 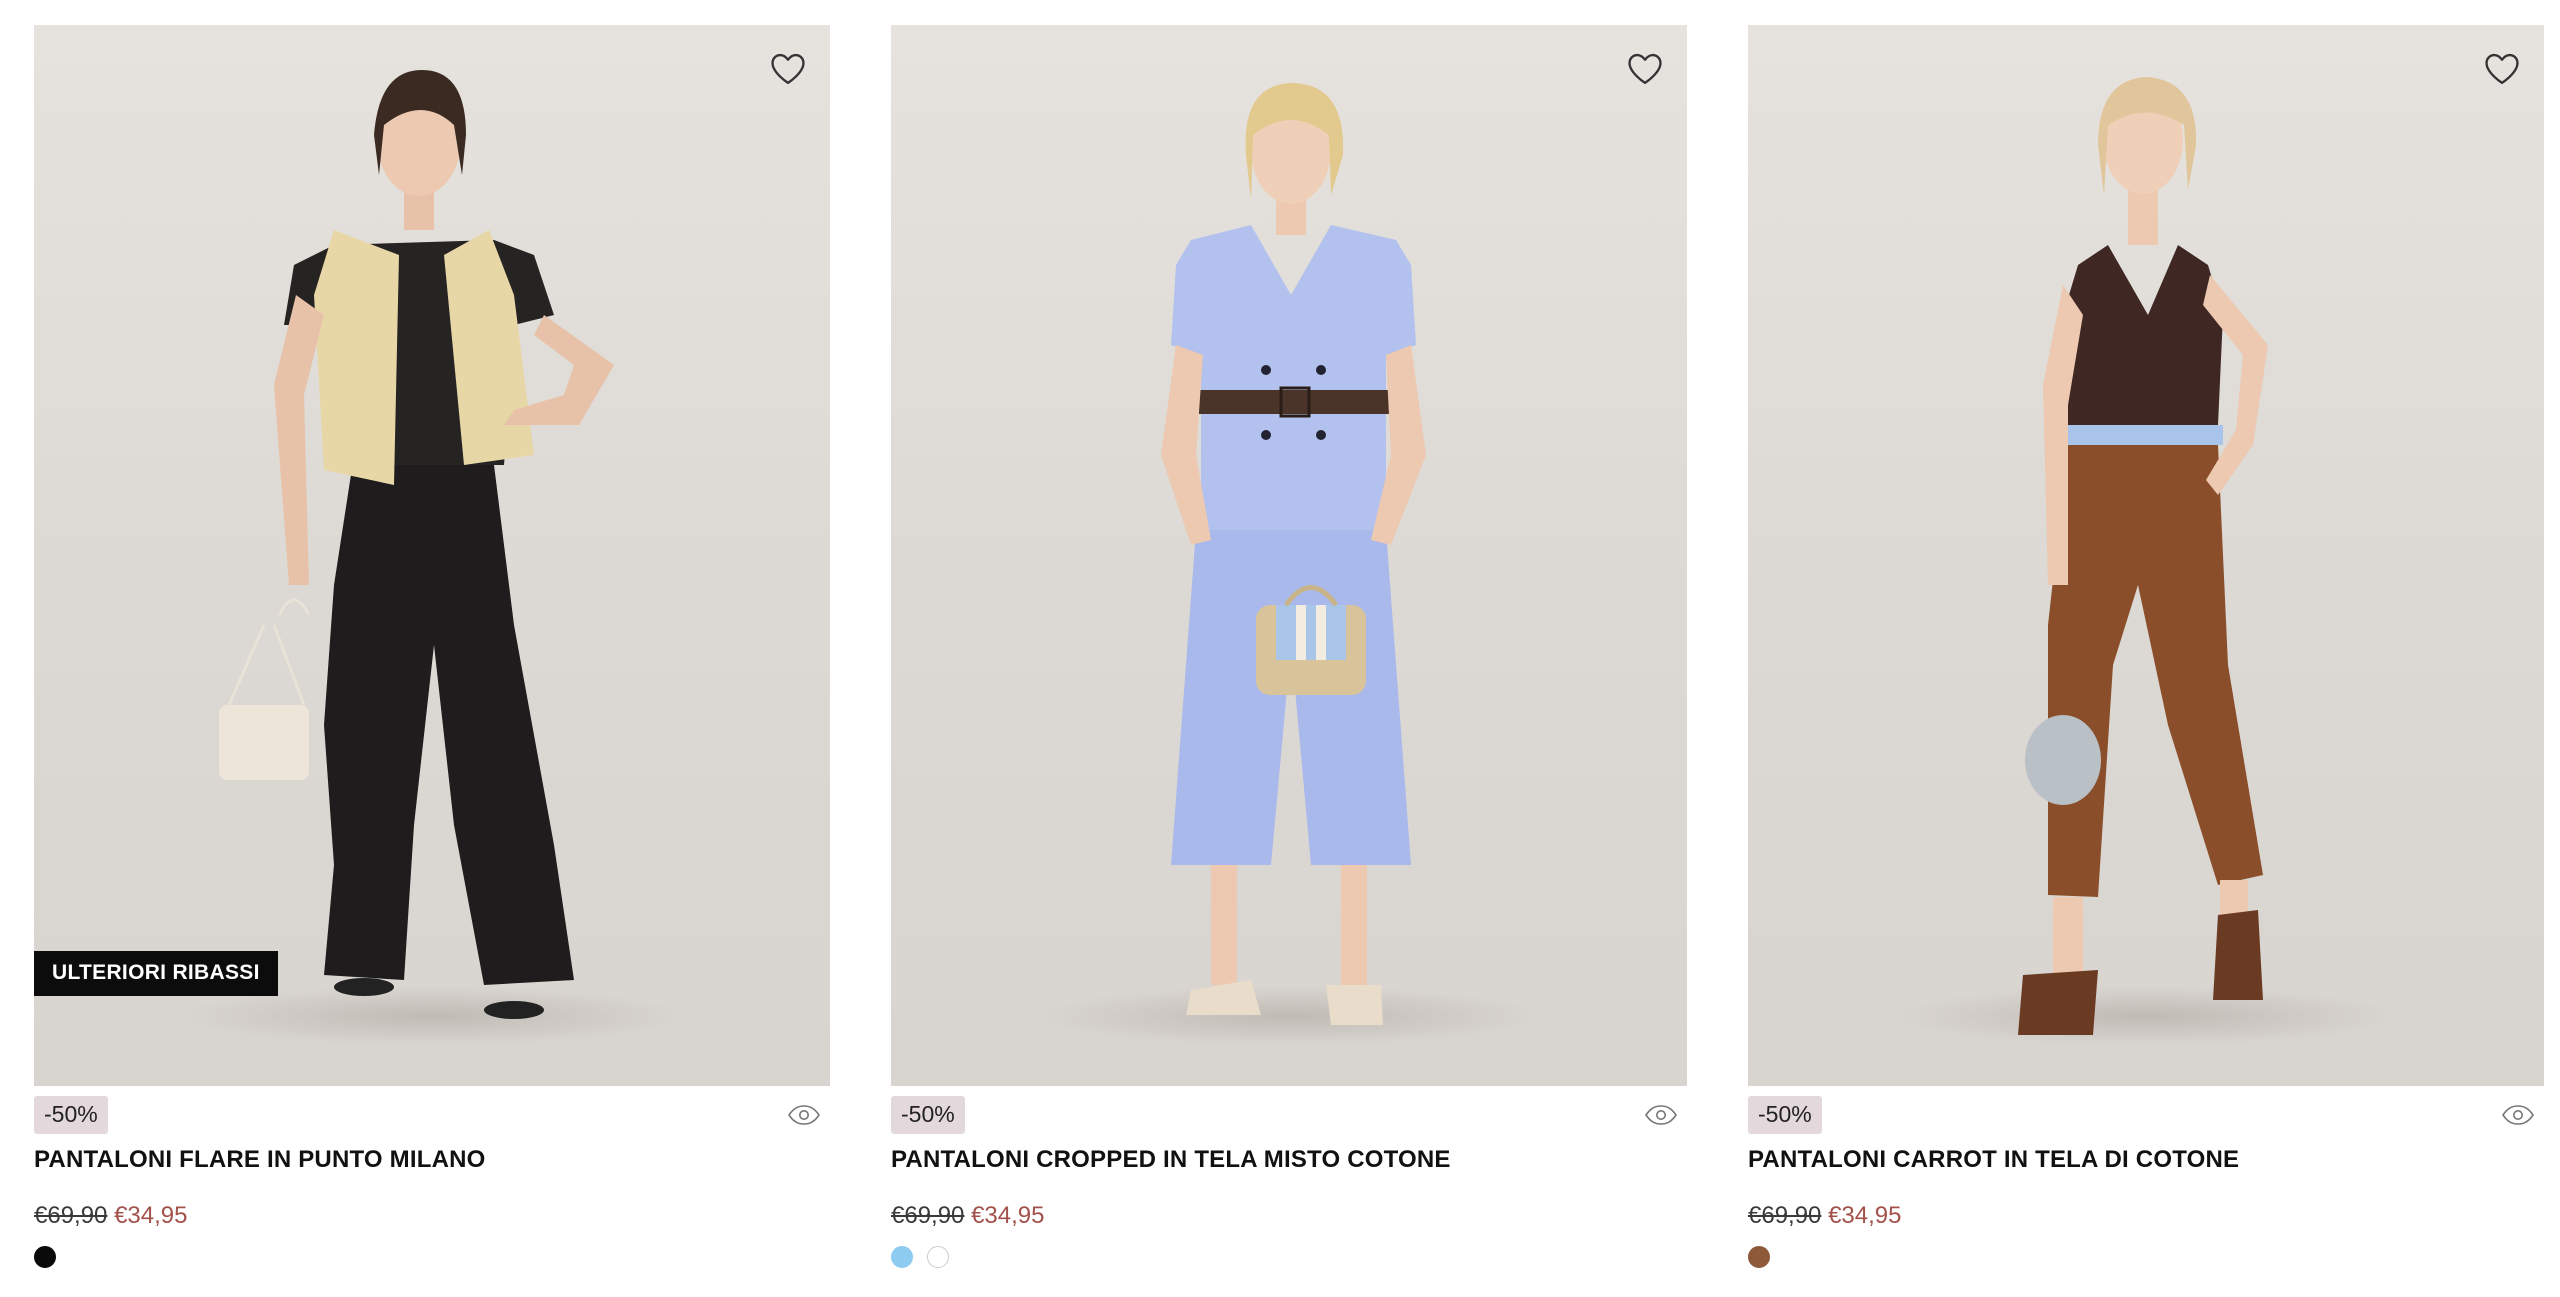 I want to click on product-title: PANTALONI CROPPED IN TELA MISTO COTONE, so click(x=1289, y=1160).